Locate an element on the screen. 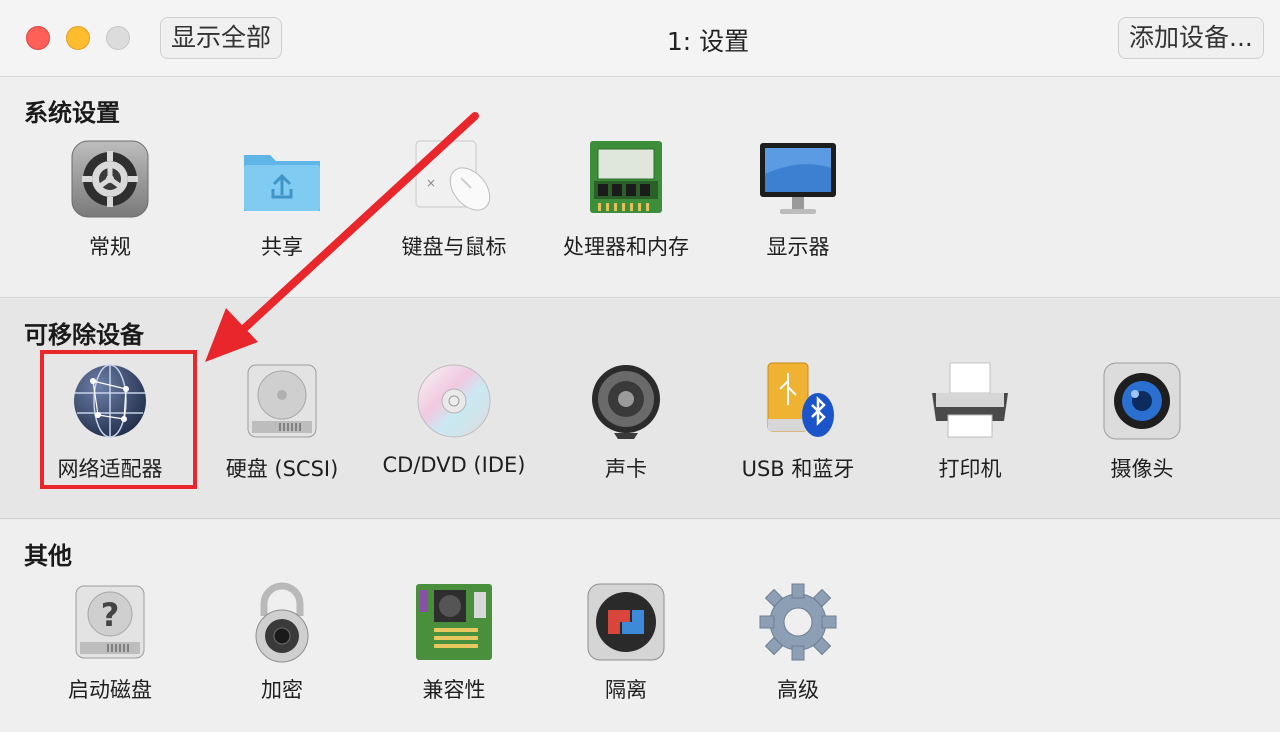 The image size is (1280, 732). settings-item-network-adapter: 网络适配器 is located at coordinates (110, 421).